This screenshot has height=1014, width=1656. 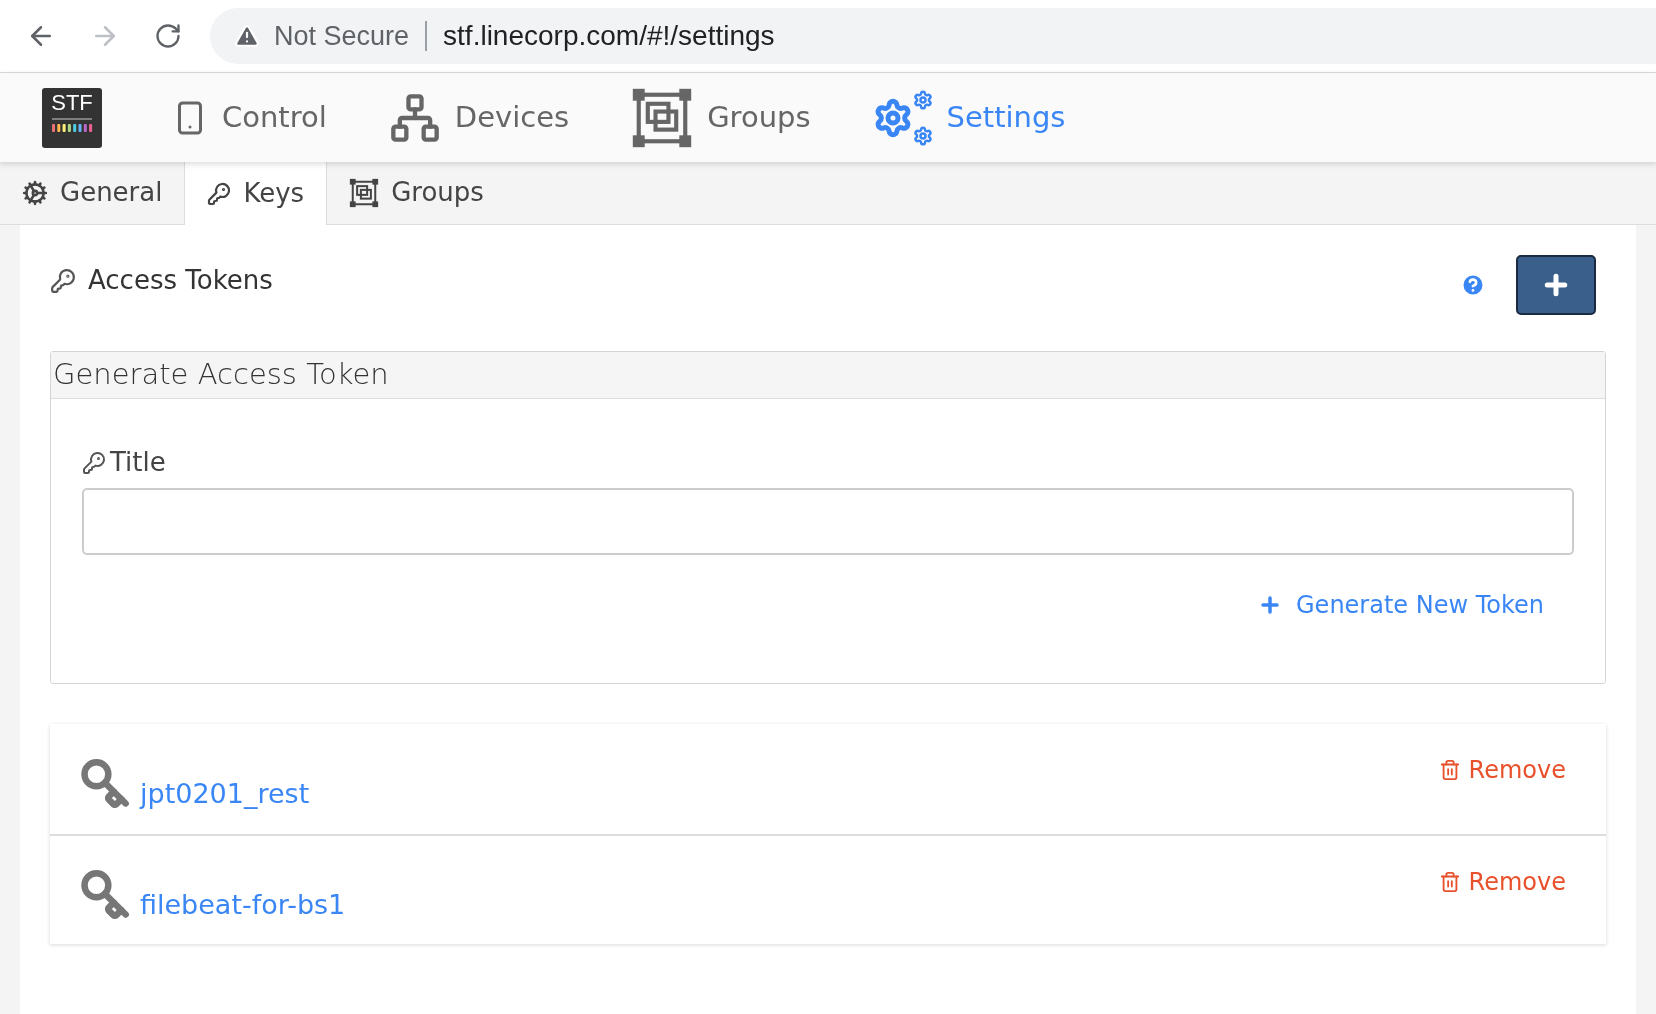 I want to click on nav-link: Control, so click(x=249, y=117).